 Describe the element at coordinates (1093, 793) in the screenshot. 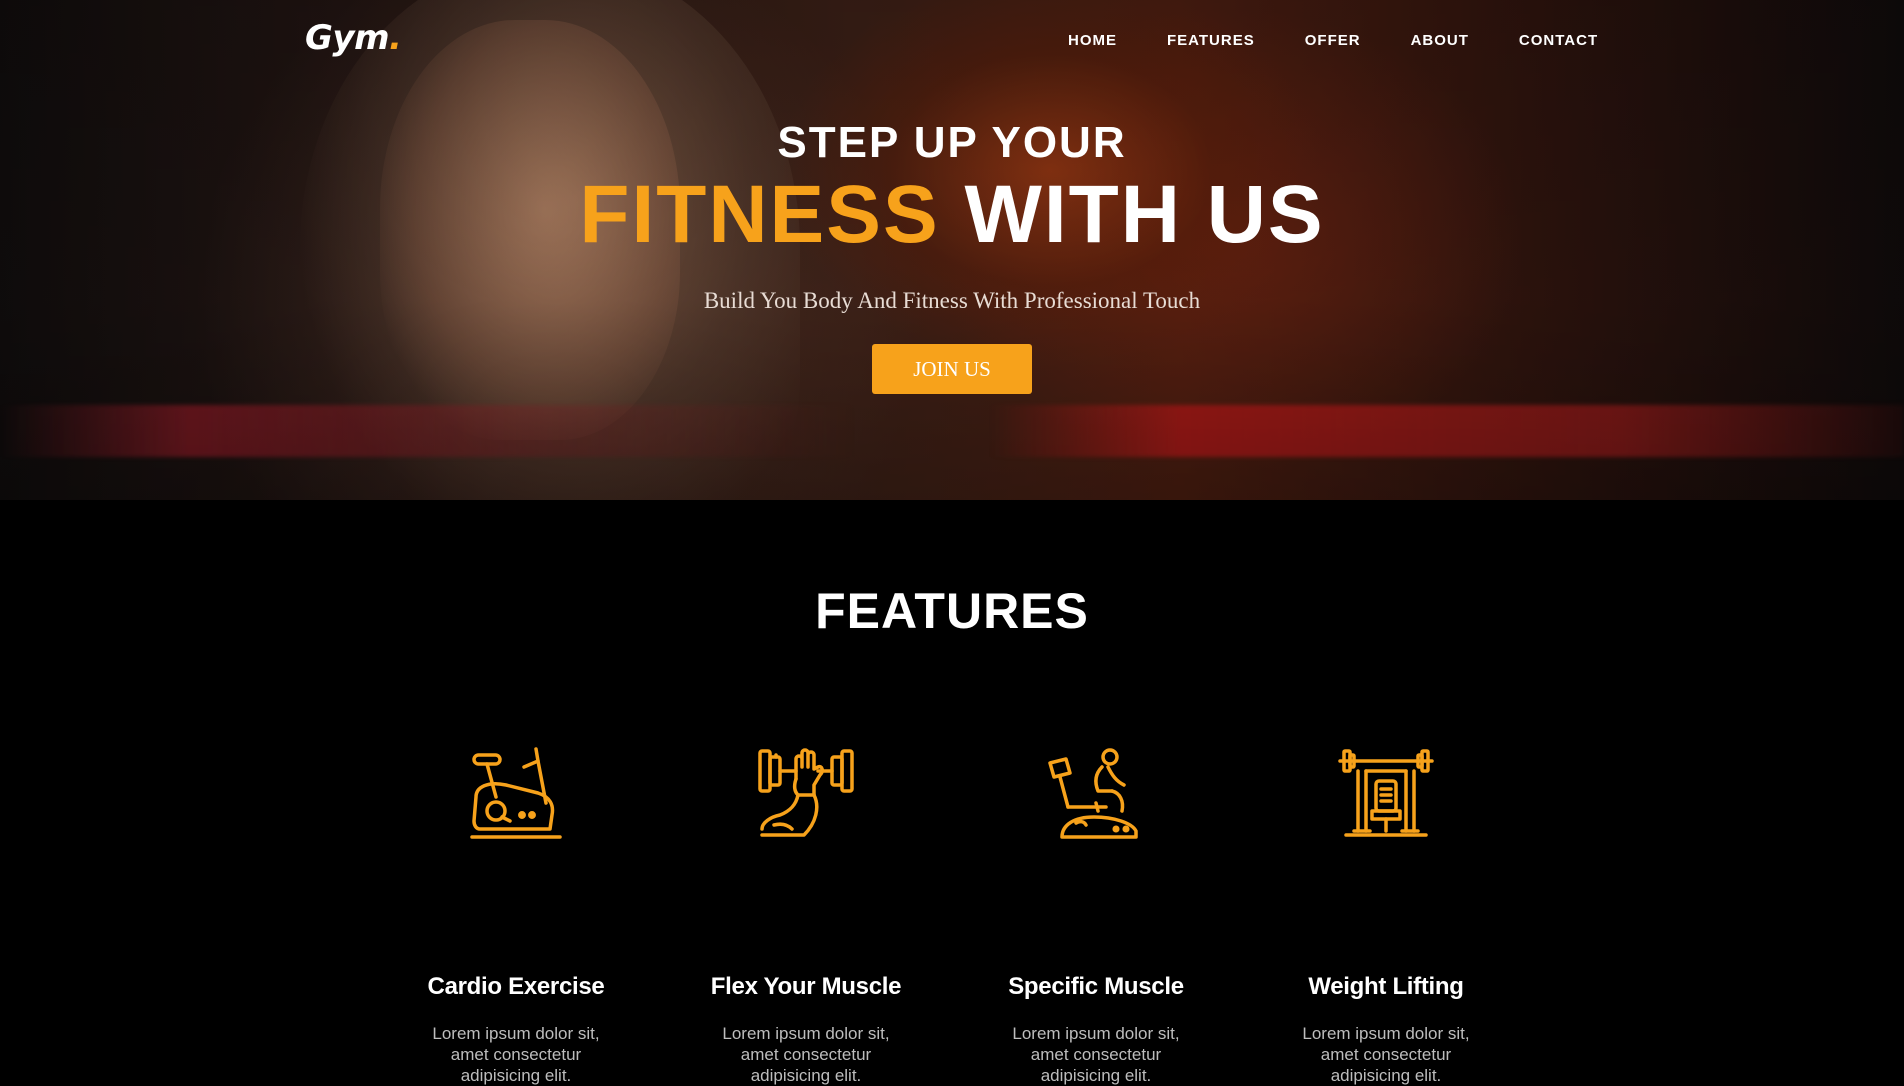

I see `person-on-bike-icon` at that location.